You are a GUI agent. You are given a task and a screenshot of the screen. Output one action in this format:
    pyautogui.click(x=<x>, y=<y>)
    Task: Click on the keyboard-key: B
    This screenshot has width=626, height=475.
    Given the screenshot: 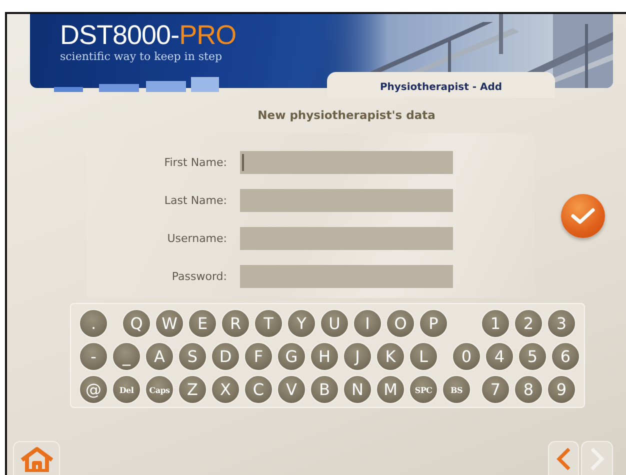 What is the action you would take?
    pyautogui.click(x=324, y=389)
    